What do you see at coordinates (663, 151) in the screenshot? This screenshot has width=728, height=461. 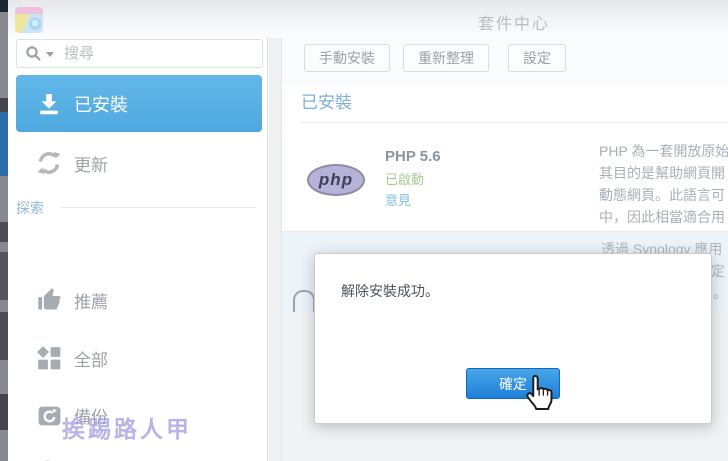 I see `description-line: PHP 為一套開放原始` at bounding box center [663, 151].